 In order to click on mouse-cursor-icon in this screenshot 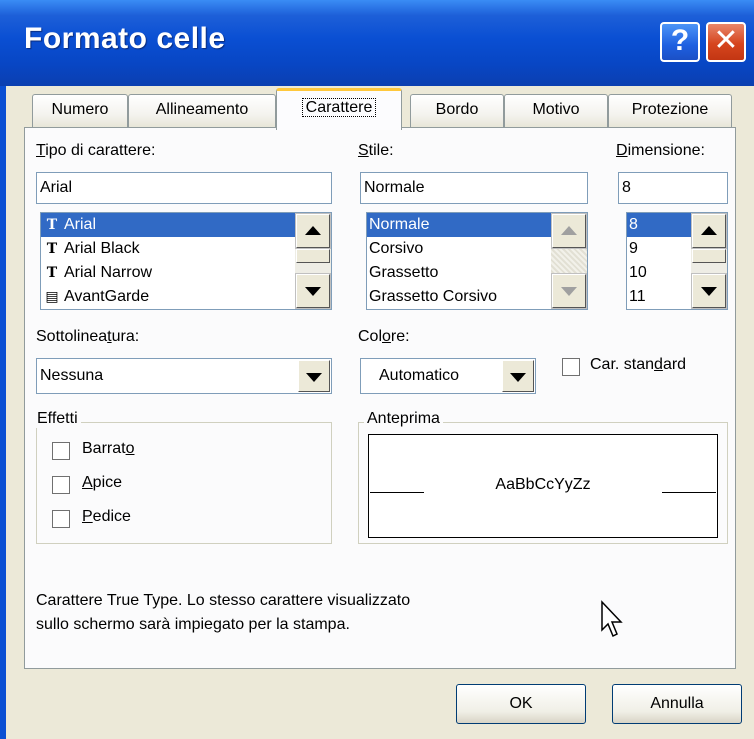, I will do `click(612, 619)`.